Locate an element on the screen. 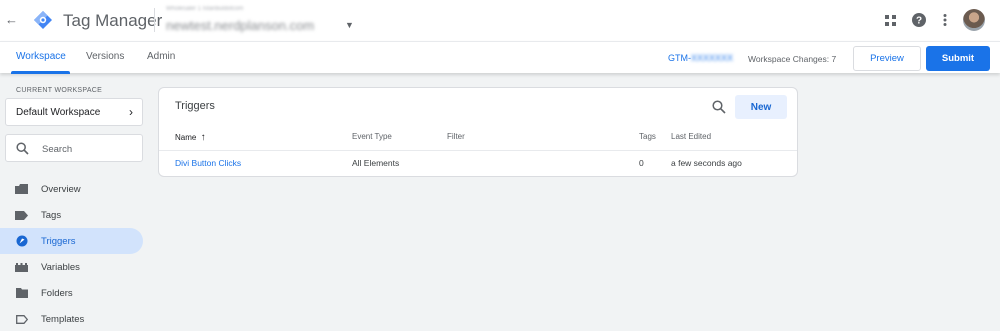 This screenshot has width=1000, height=331. trigger-name-link: Divi Button Clicks is located at coordinates (208, 163).